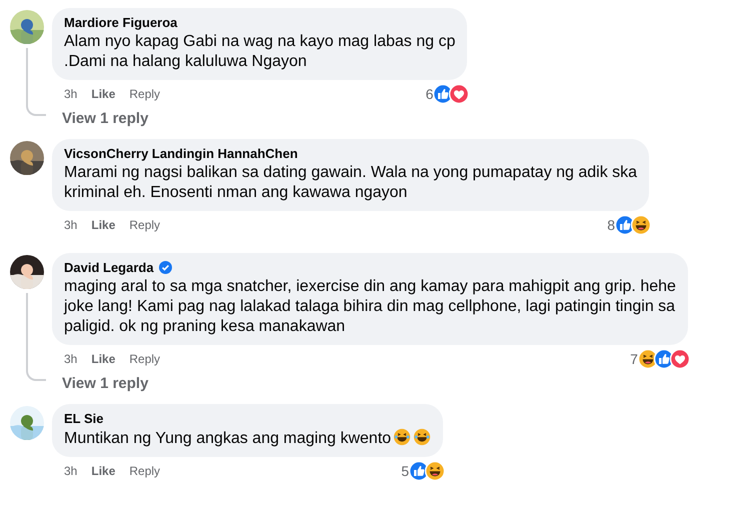 The height and width of the screenshot is (506, 750). I want to click on reaction-count: 7, so click(634, 359).